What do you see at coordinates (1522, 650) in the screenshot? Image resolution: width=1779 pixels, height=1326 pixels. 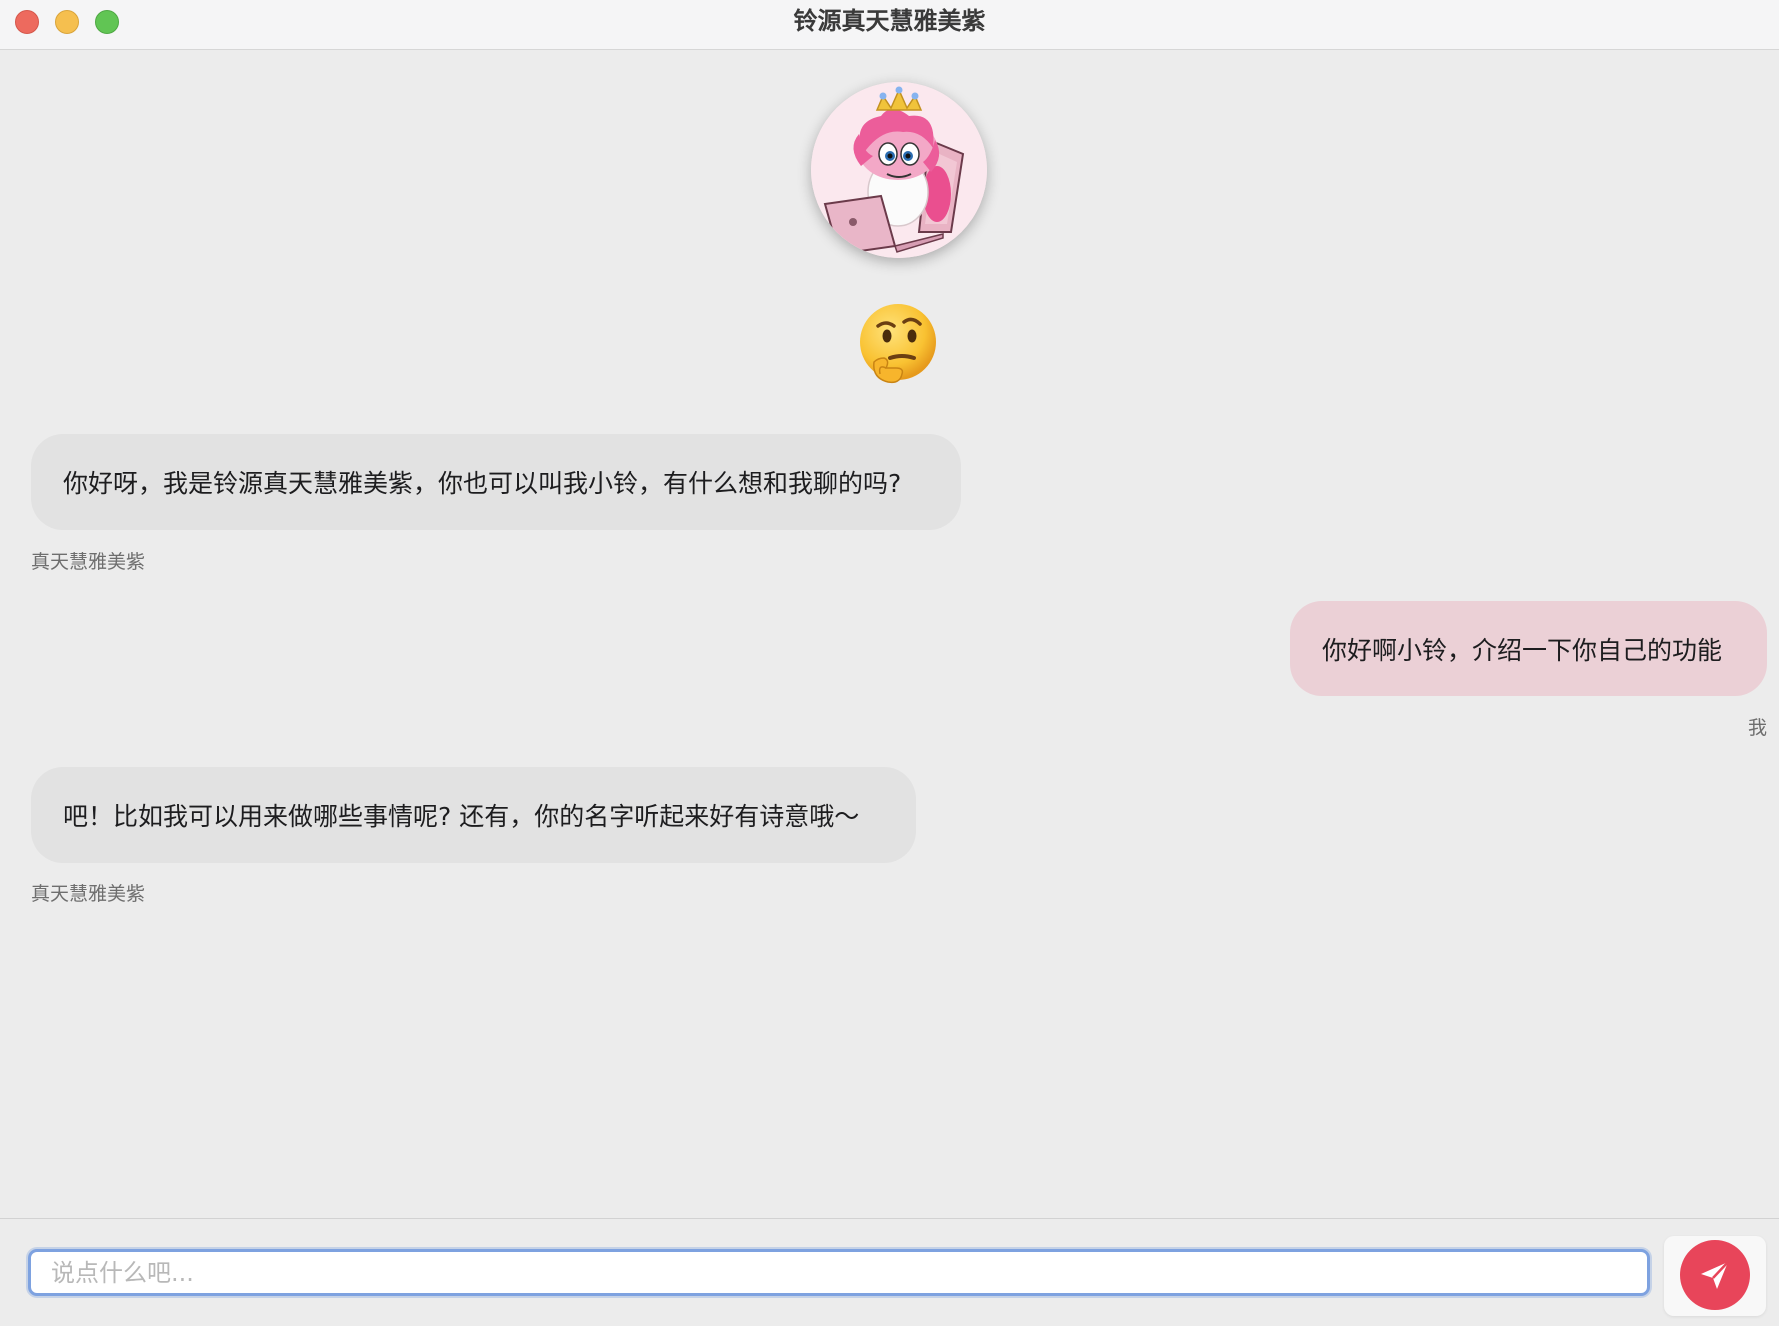 I see `message-text: 你好啊小铃，介绍一下你自己的功能` at bounding box center [1522, 650].